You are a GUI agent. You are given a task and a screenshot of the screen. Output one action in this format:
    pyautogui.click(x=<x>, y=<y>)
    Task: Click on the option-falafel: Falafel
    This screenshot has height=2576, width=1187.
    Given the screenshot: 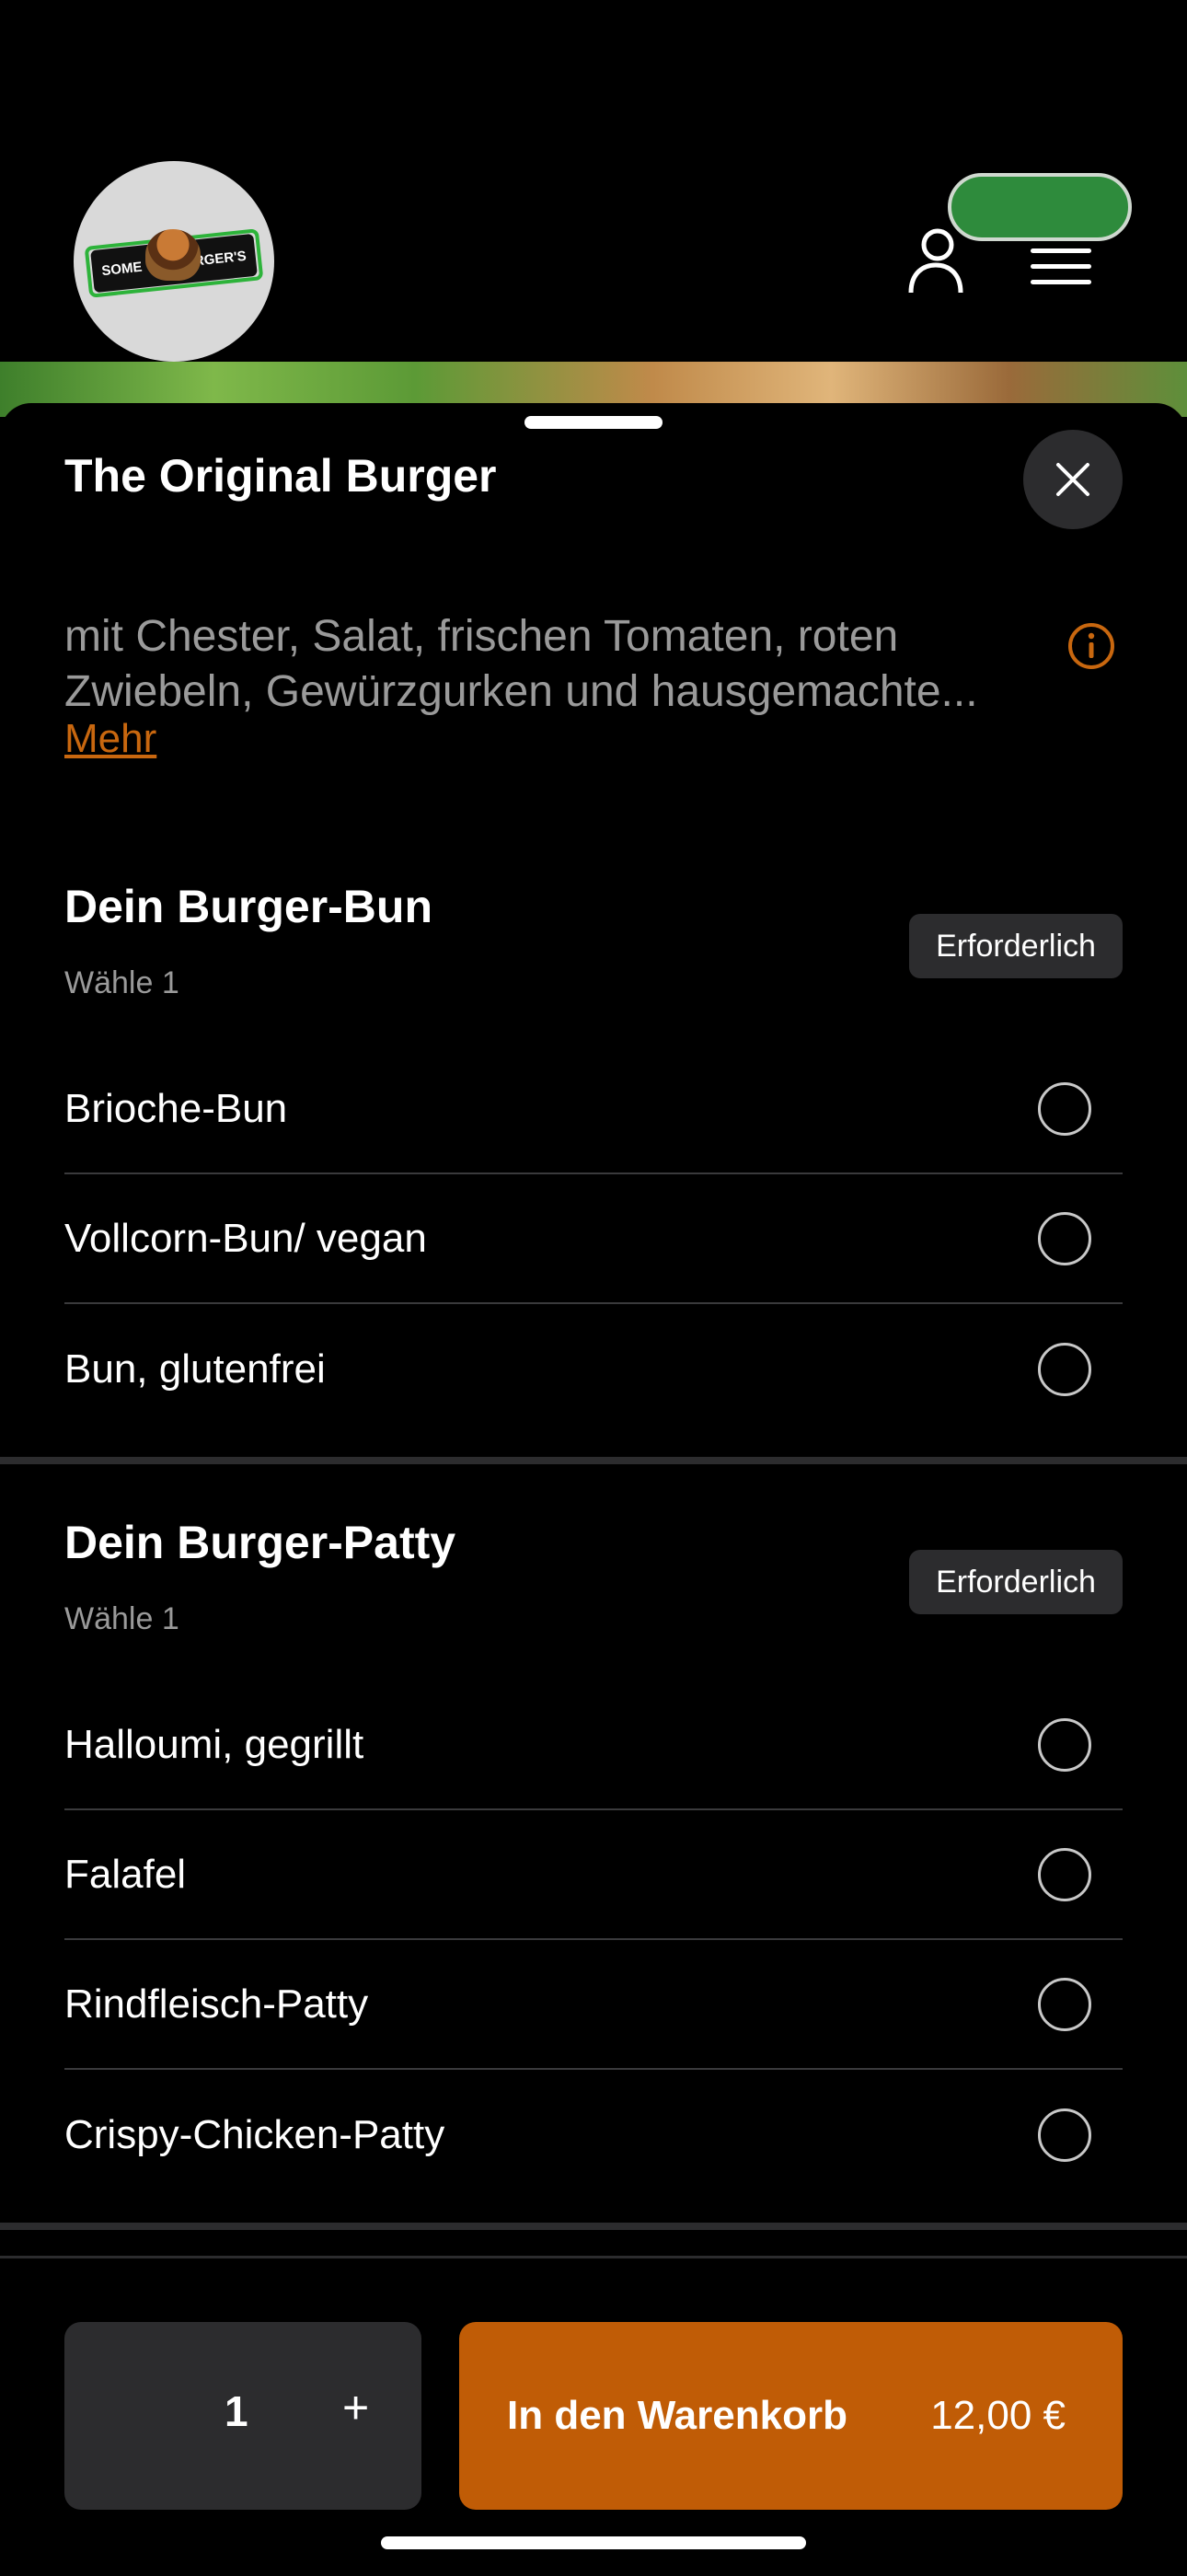 What is the action you would take?
    pyautogui.click(x=593, y=1875)
    